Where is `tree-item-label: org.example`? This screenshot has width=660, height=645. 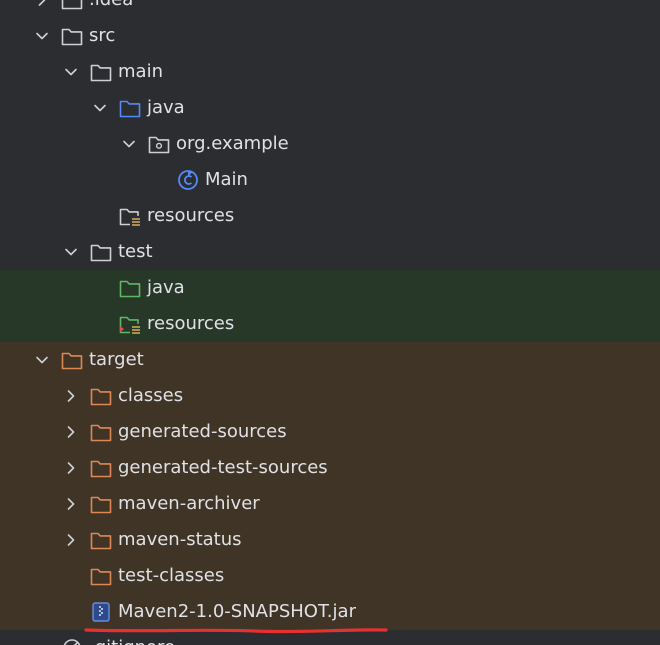
tree-item-label: org.example is located at coordinates (232, 143).